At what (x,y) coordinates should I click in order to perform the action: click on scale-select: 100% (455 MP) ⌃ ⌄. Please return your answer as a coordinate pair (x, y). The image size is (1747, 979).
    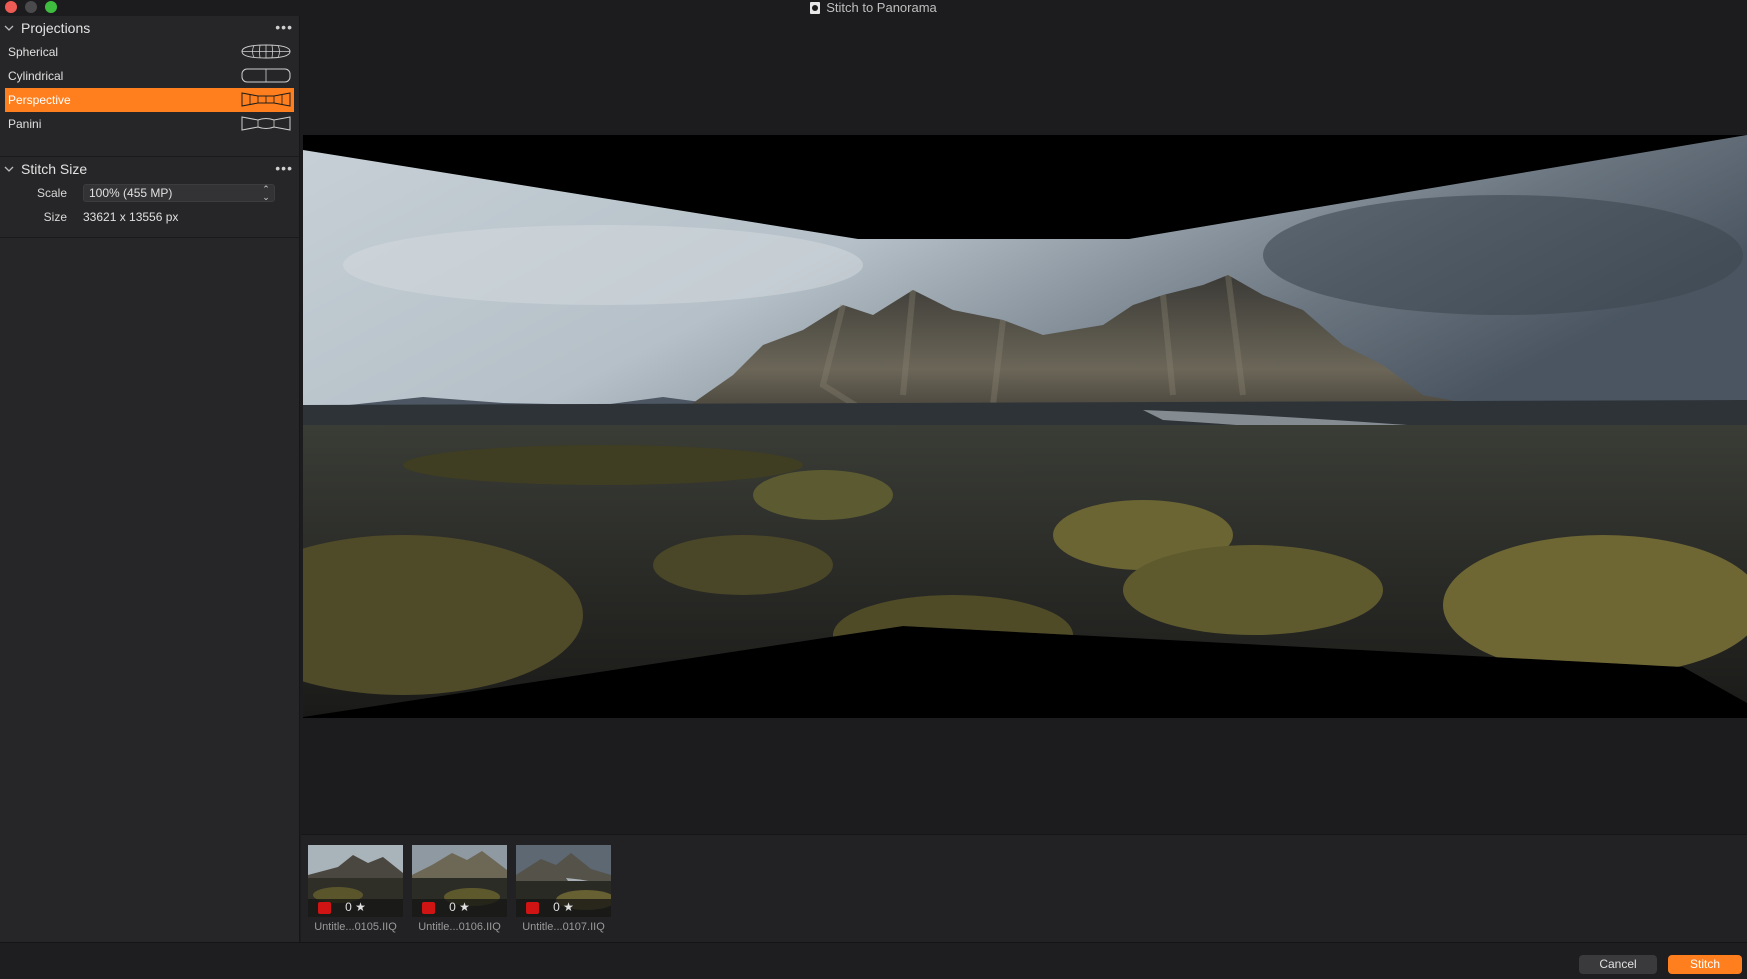
    Looking at the image, I should click on (179, 193).